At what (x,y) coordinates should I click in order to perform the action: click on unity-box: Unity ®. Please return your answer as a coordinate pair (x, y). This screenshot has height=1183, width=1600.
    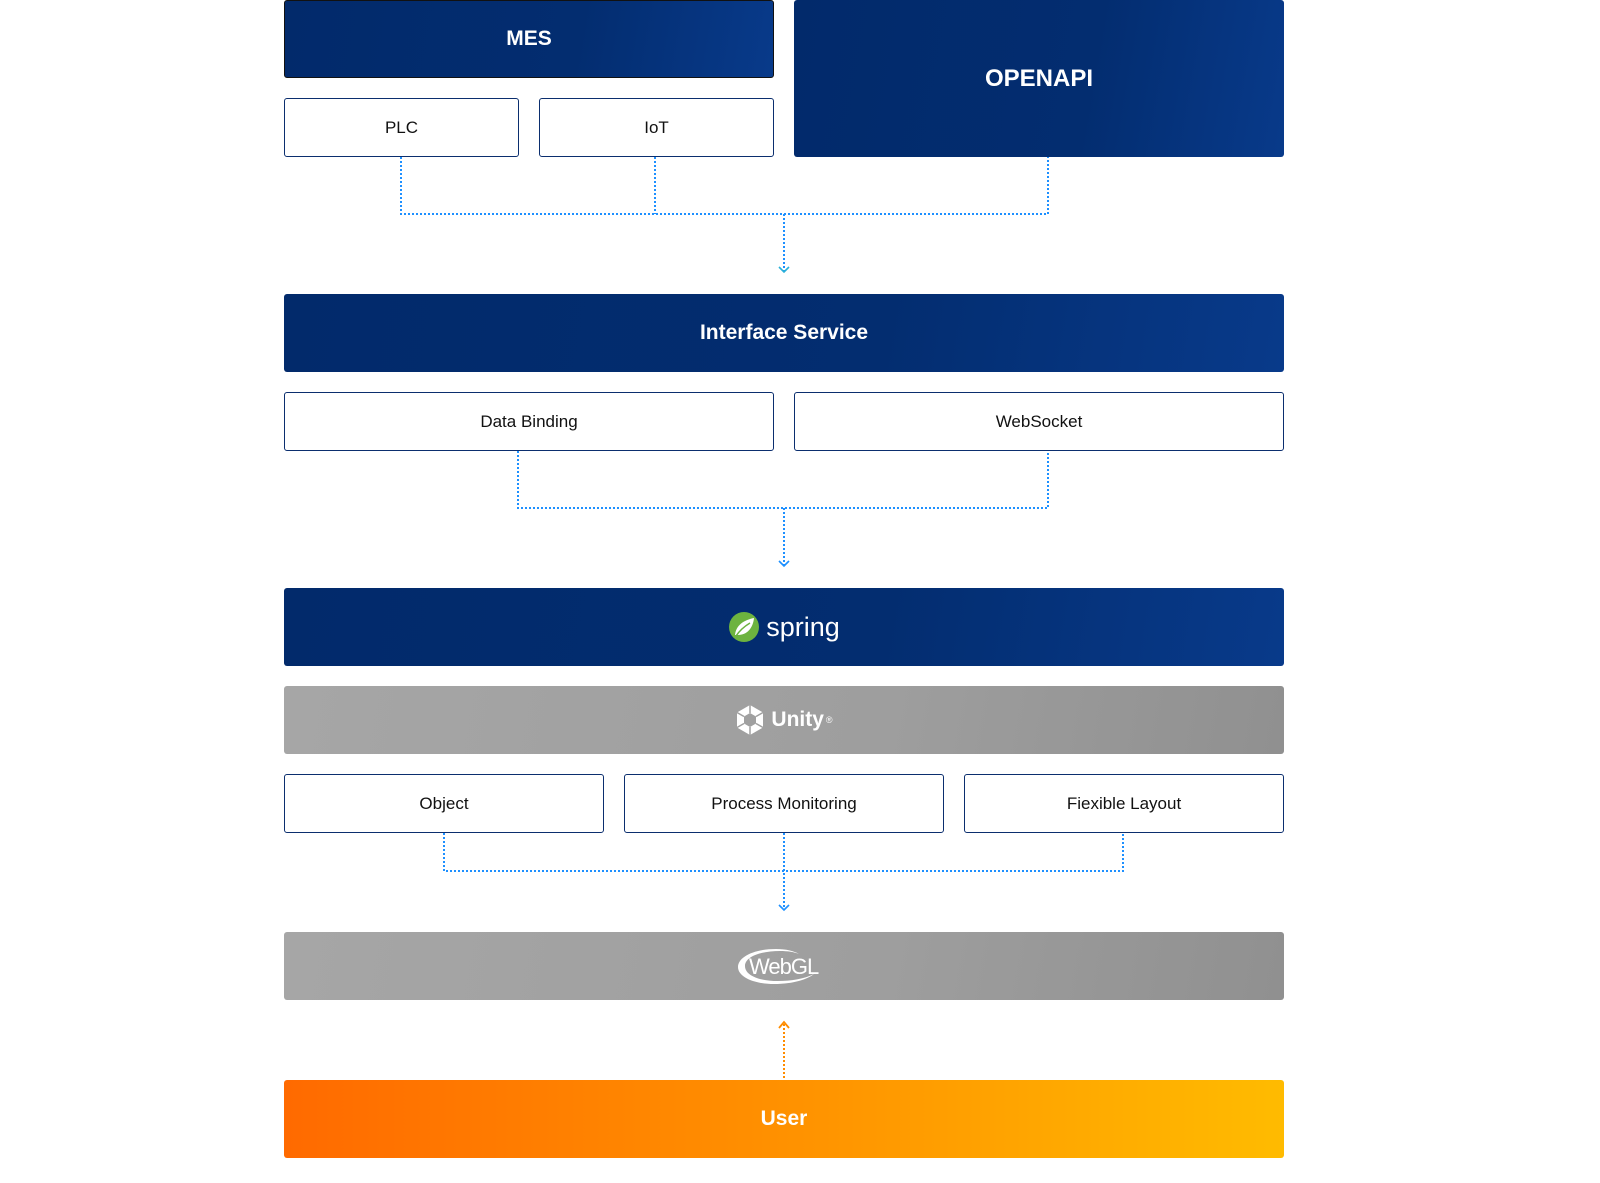
    Looking at the image, I should click on (784, 720).